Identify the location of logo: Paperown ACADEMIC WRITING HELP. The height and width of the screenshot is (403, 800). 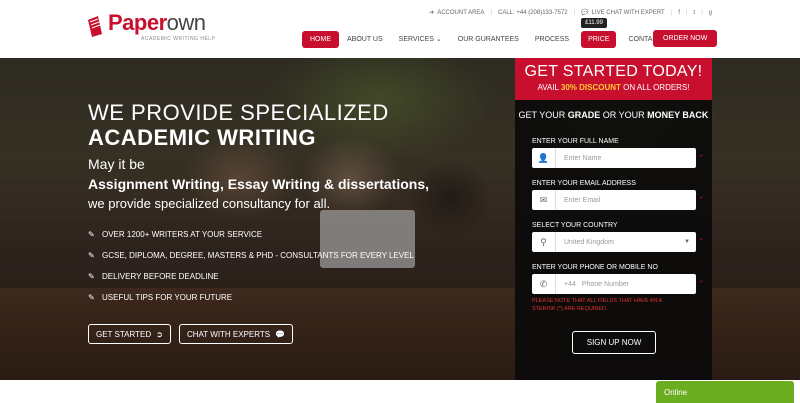
(150, 26).